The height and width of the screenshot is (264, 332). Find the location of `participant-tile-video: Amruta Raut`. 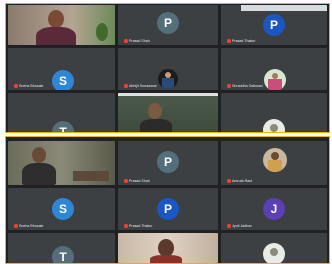

participant-tile-video: Amruta Raut is located at coordinates (274, 163).